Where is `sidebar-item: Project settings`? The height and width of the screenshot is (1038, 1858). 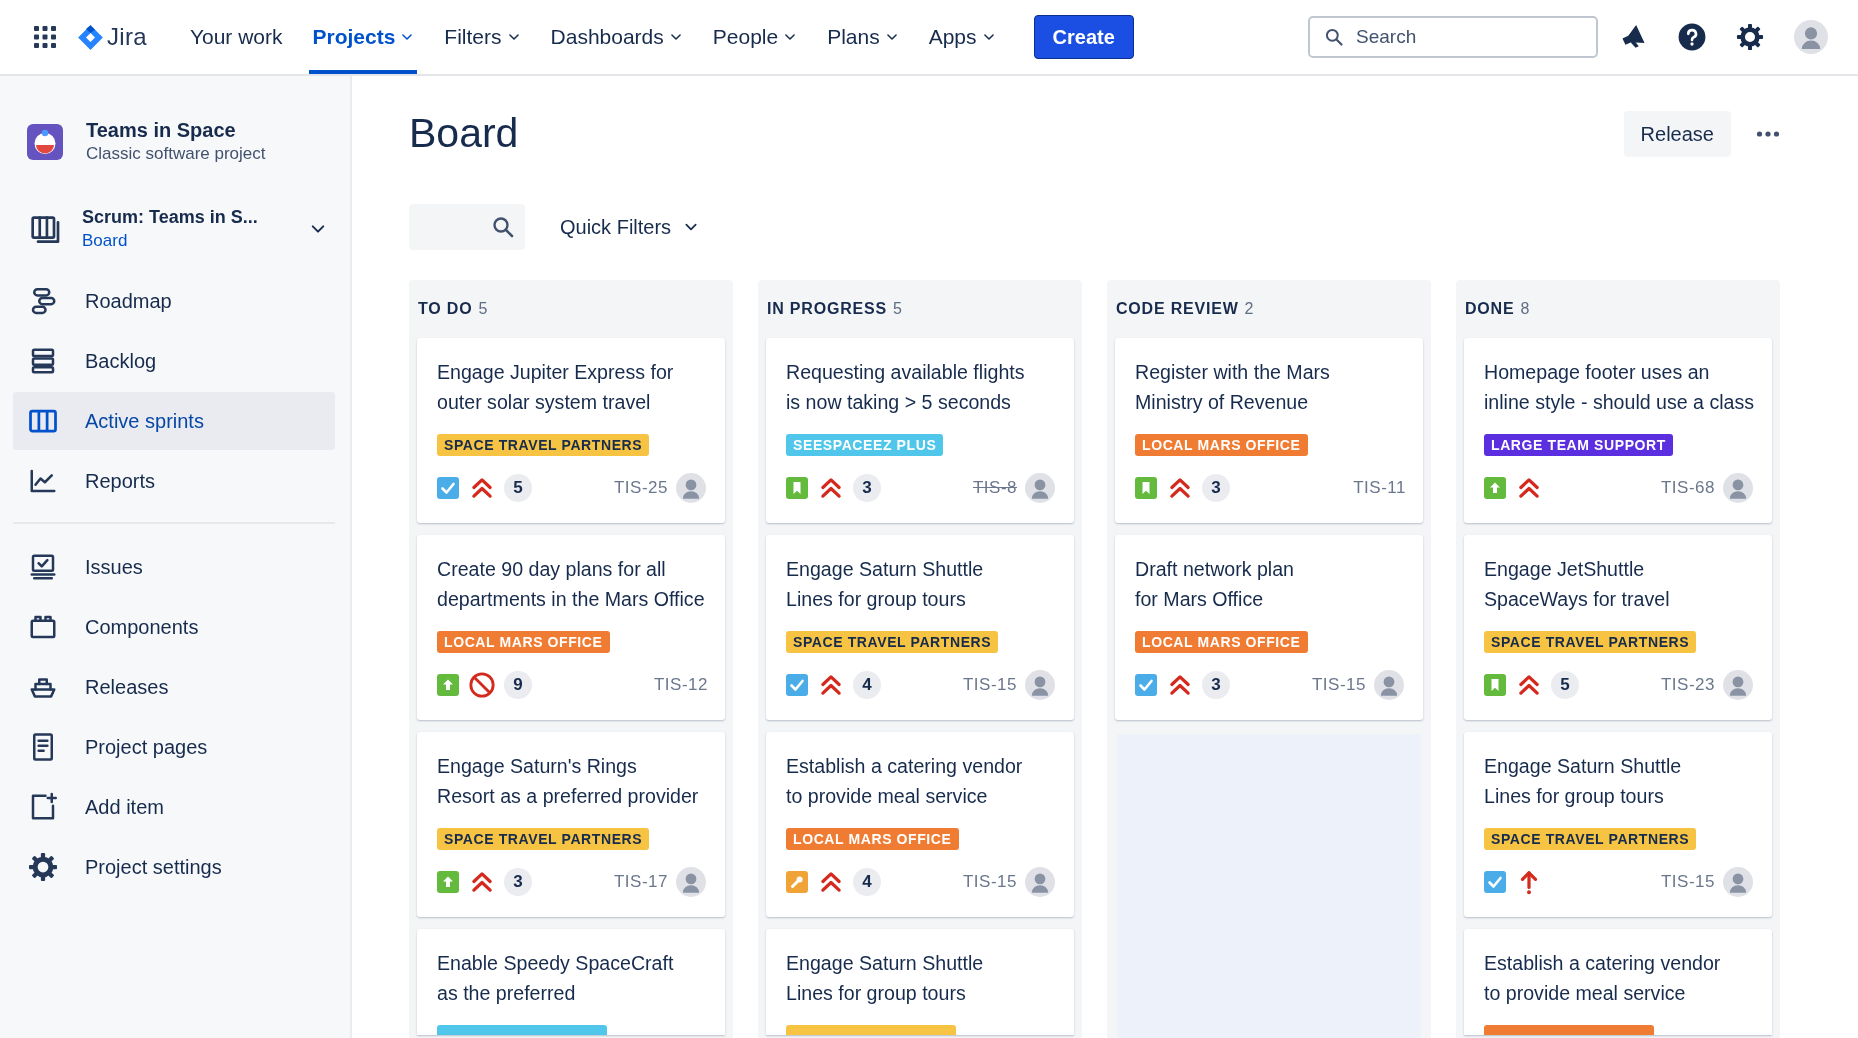 sidebar-item: Project settings is located at coordinates (174, 867).